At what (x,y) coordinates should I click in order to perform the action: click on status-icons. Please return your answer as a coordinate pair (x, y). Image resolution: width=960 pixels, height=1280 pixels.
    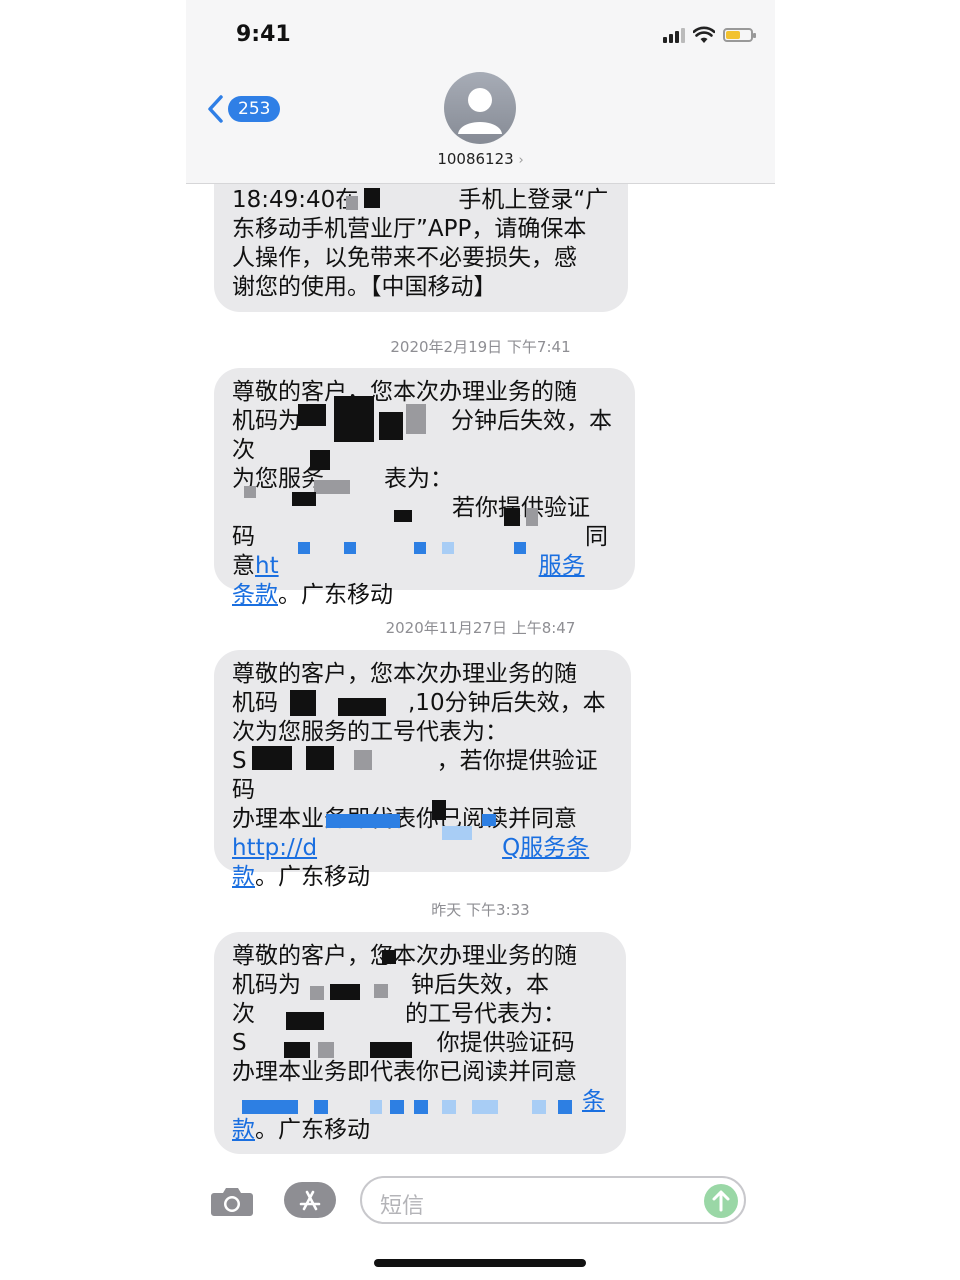
    Looking at the image, I should click on (709, 35).